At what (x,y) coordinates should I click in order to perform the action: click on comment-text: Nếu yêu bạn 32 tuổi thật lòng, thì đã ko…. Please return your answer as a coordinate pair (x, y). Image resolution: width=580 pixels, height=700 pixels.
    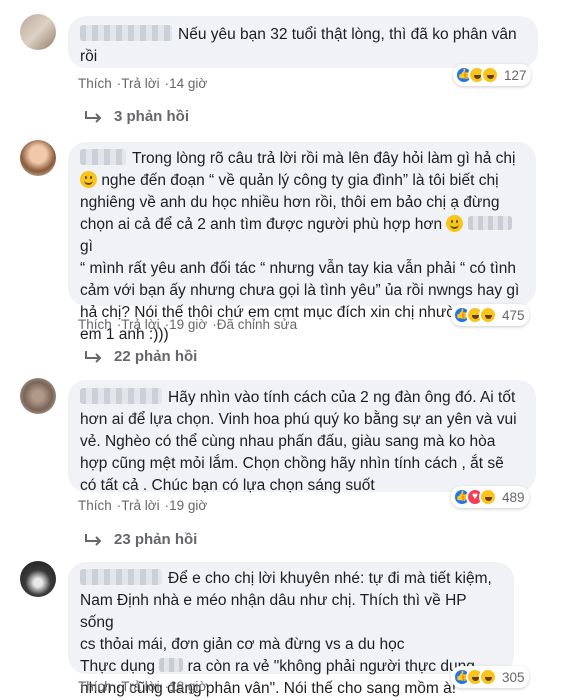
    Looking at the image, I should click on (347, 34).